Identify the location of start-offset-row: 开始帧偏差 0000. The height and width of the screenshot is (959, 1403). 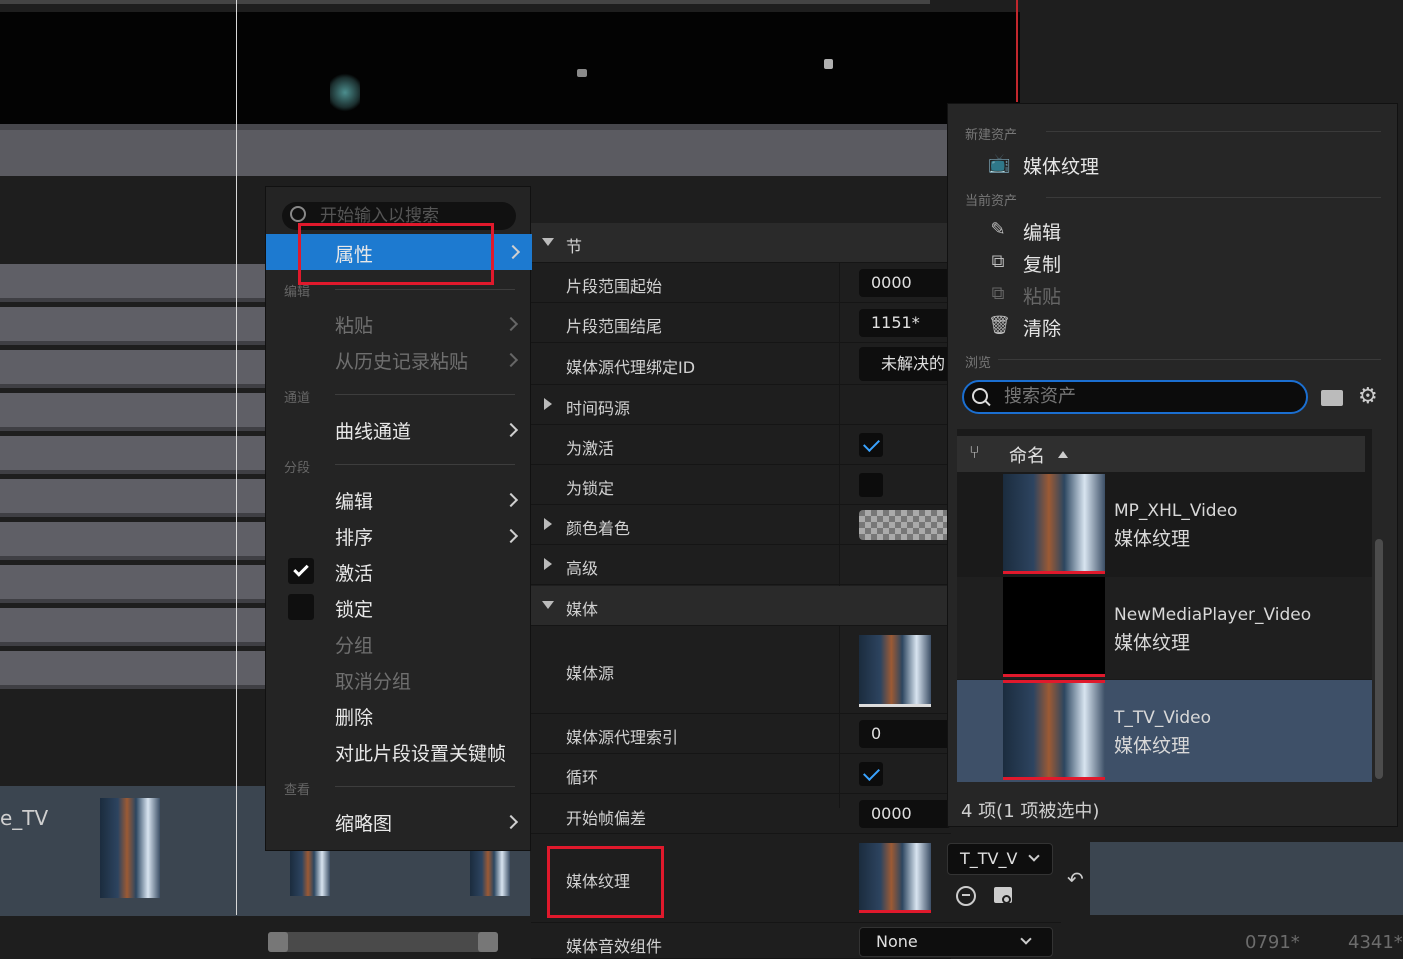
(741, 814).